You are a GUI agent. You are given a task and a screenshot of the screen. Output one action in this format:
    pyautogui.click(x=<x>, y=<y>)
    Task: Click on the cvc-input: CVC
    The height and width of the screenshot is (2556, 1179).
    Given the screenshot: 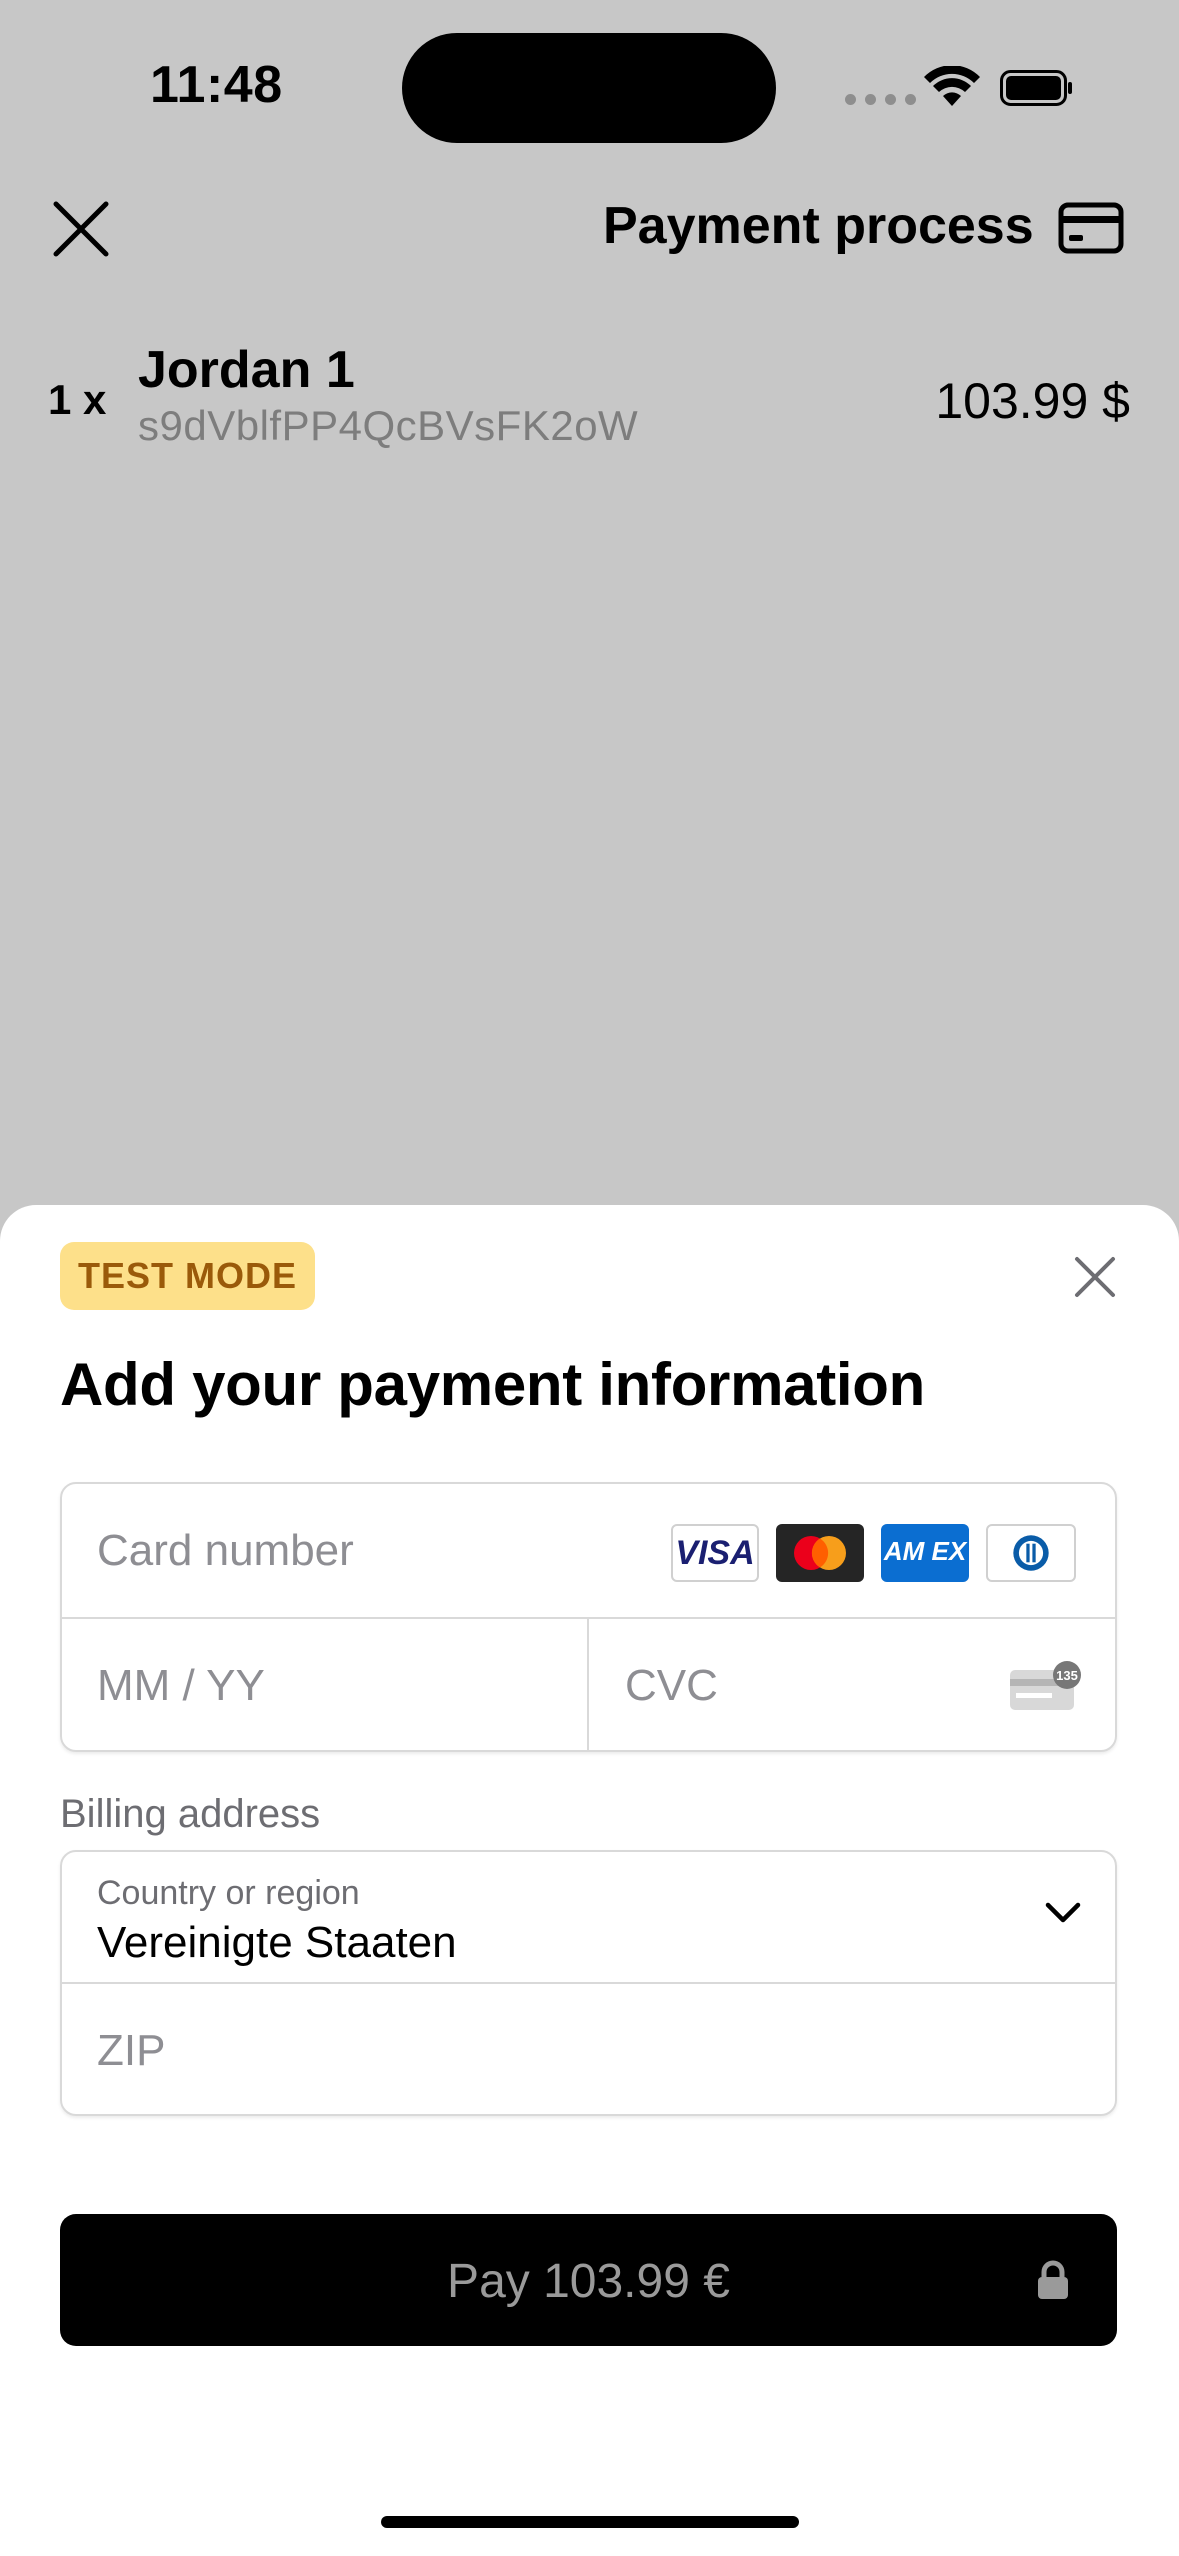 What is the action you would take?
    pyautogui.click(x=805, y=1686)
    